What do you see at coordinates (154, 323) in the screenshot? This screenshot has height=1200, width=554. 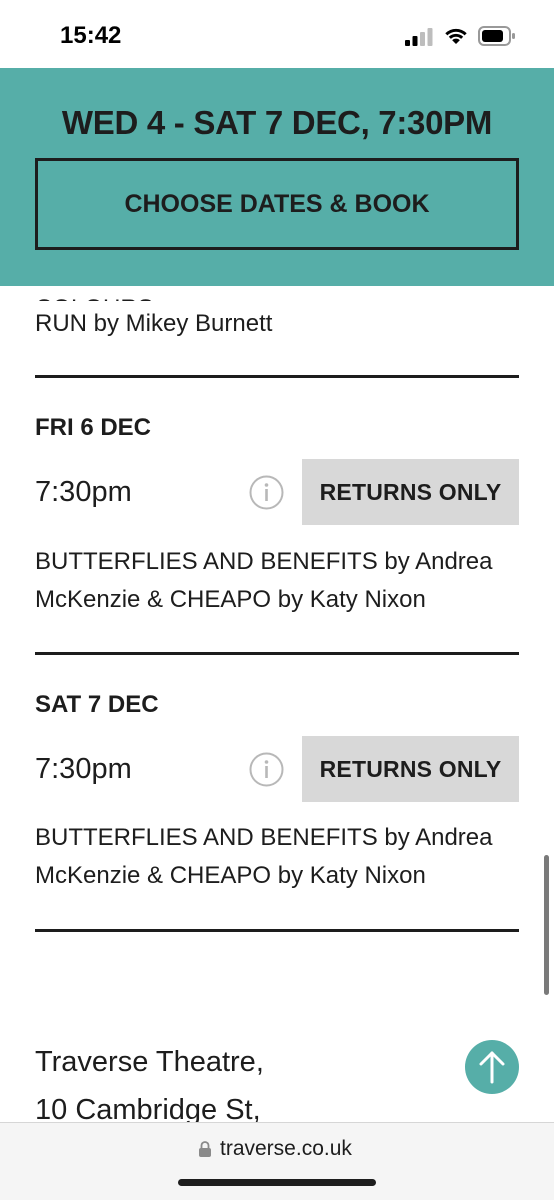 I see `previous-performance-desc: RUN by Mikey Burnett` at bounding box center [154, 323].